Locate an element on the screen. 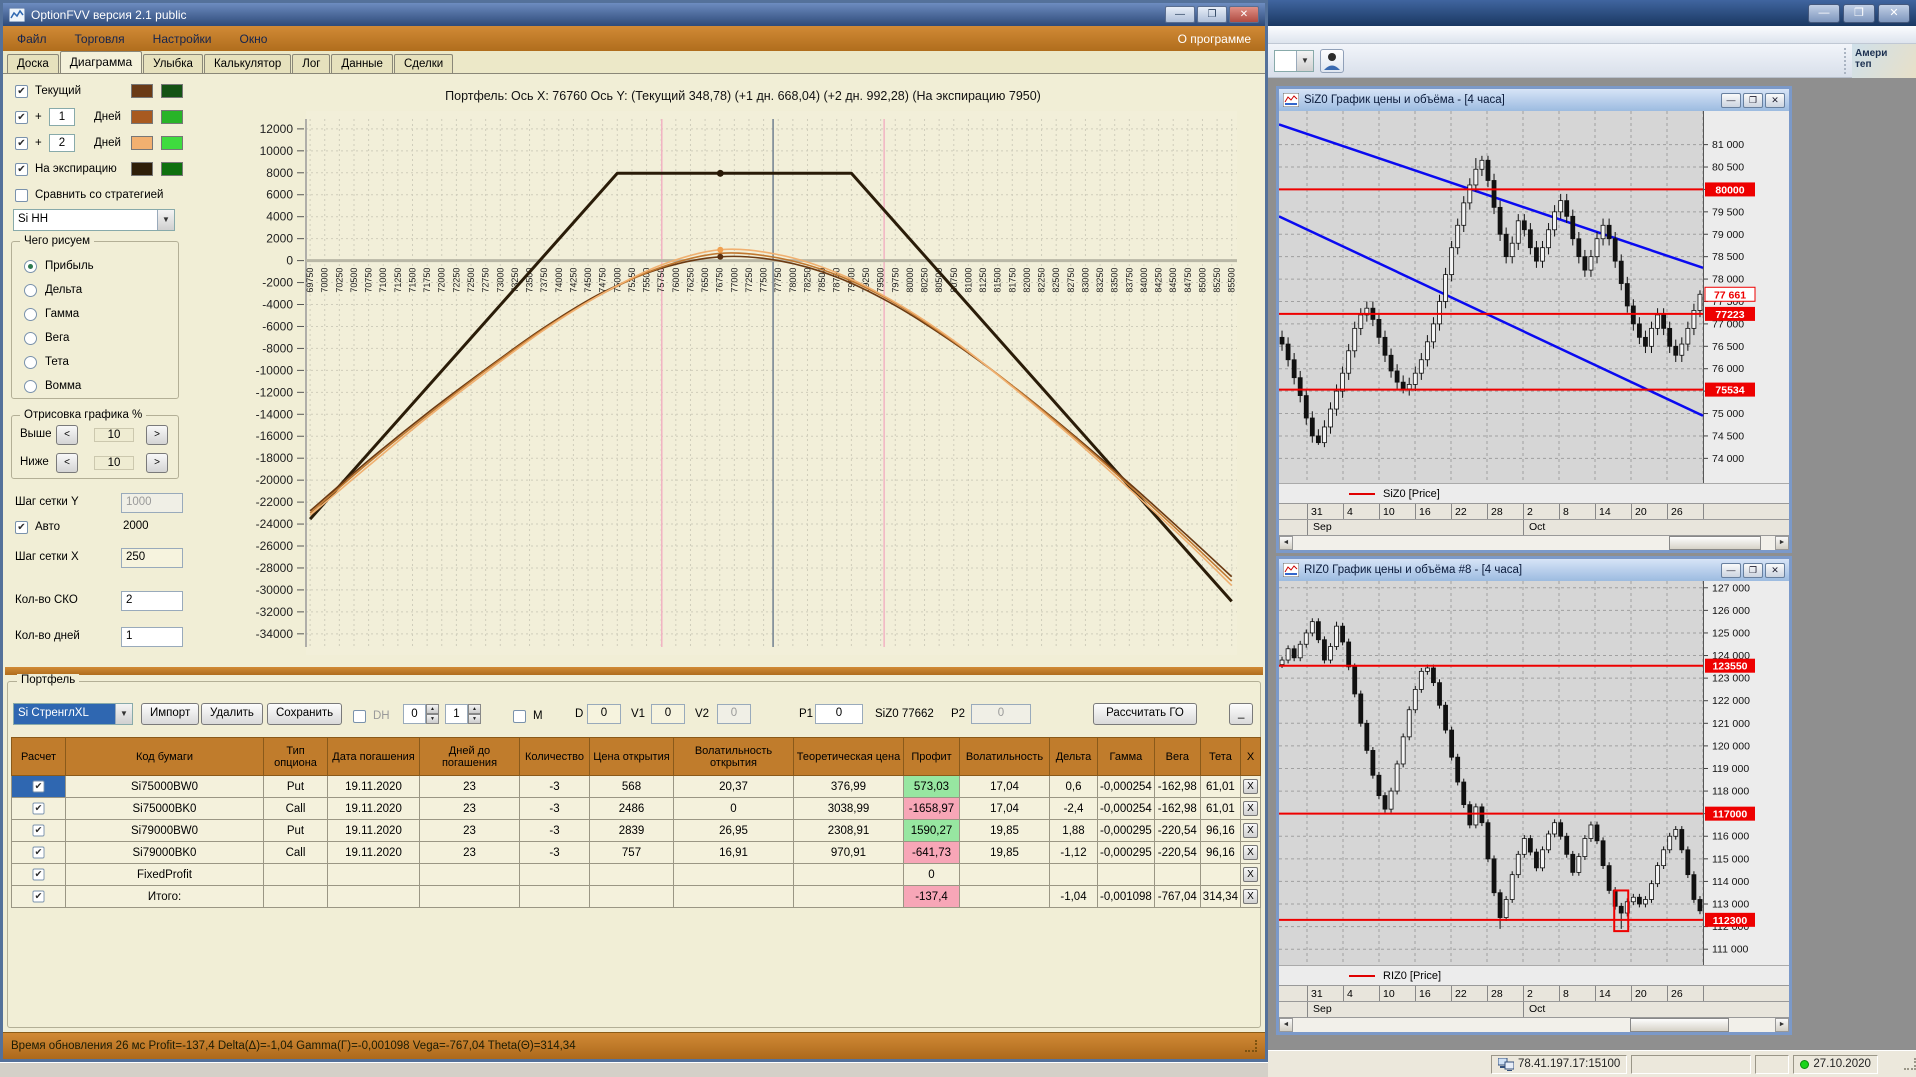 This screenshot has width=1916, height=1077. grid-y-input: 1000 is located at coordinates (152, 503).